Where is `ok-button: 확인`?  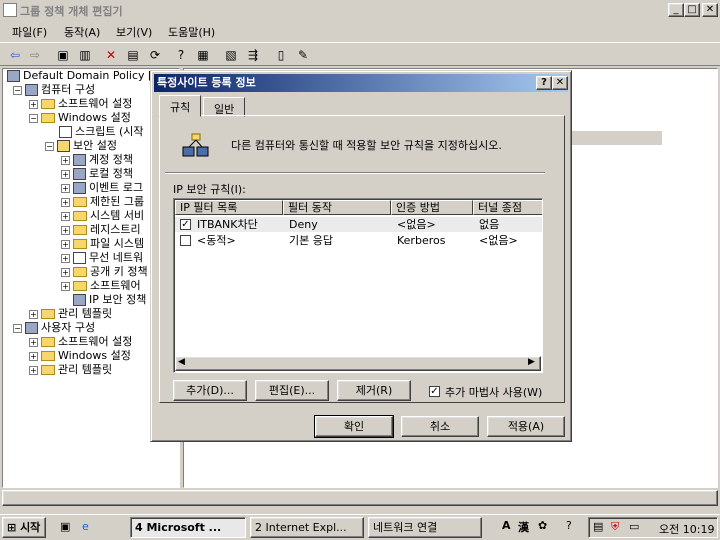
ok-button: 확인 is located at coordinates (354, 426).